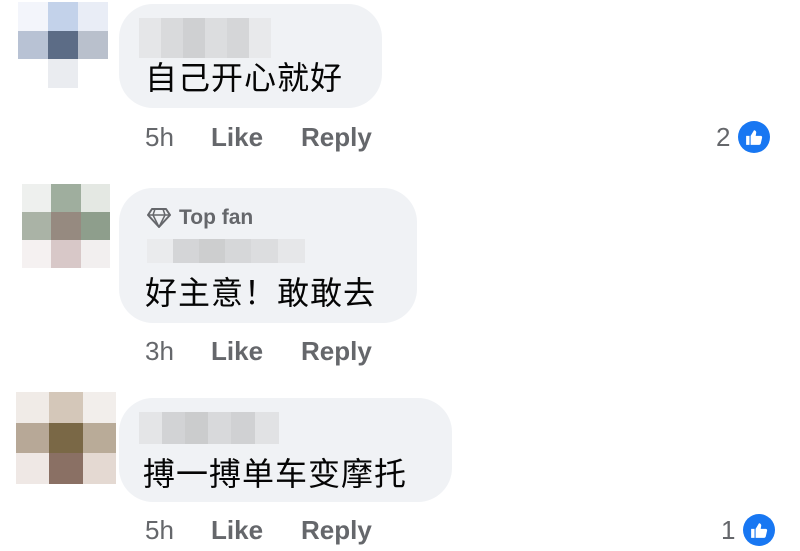 The image size is (800, 551). Describe the element at coordinates (275, 474) in the screenshot. I see `comment-text: 搏一搏单车变摩托` at that location.